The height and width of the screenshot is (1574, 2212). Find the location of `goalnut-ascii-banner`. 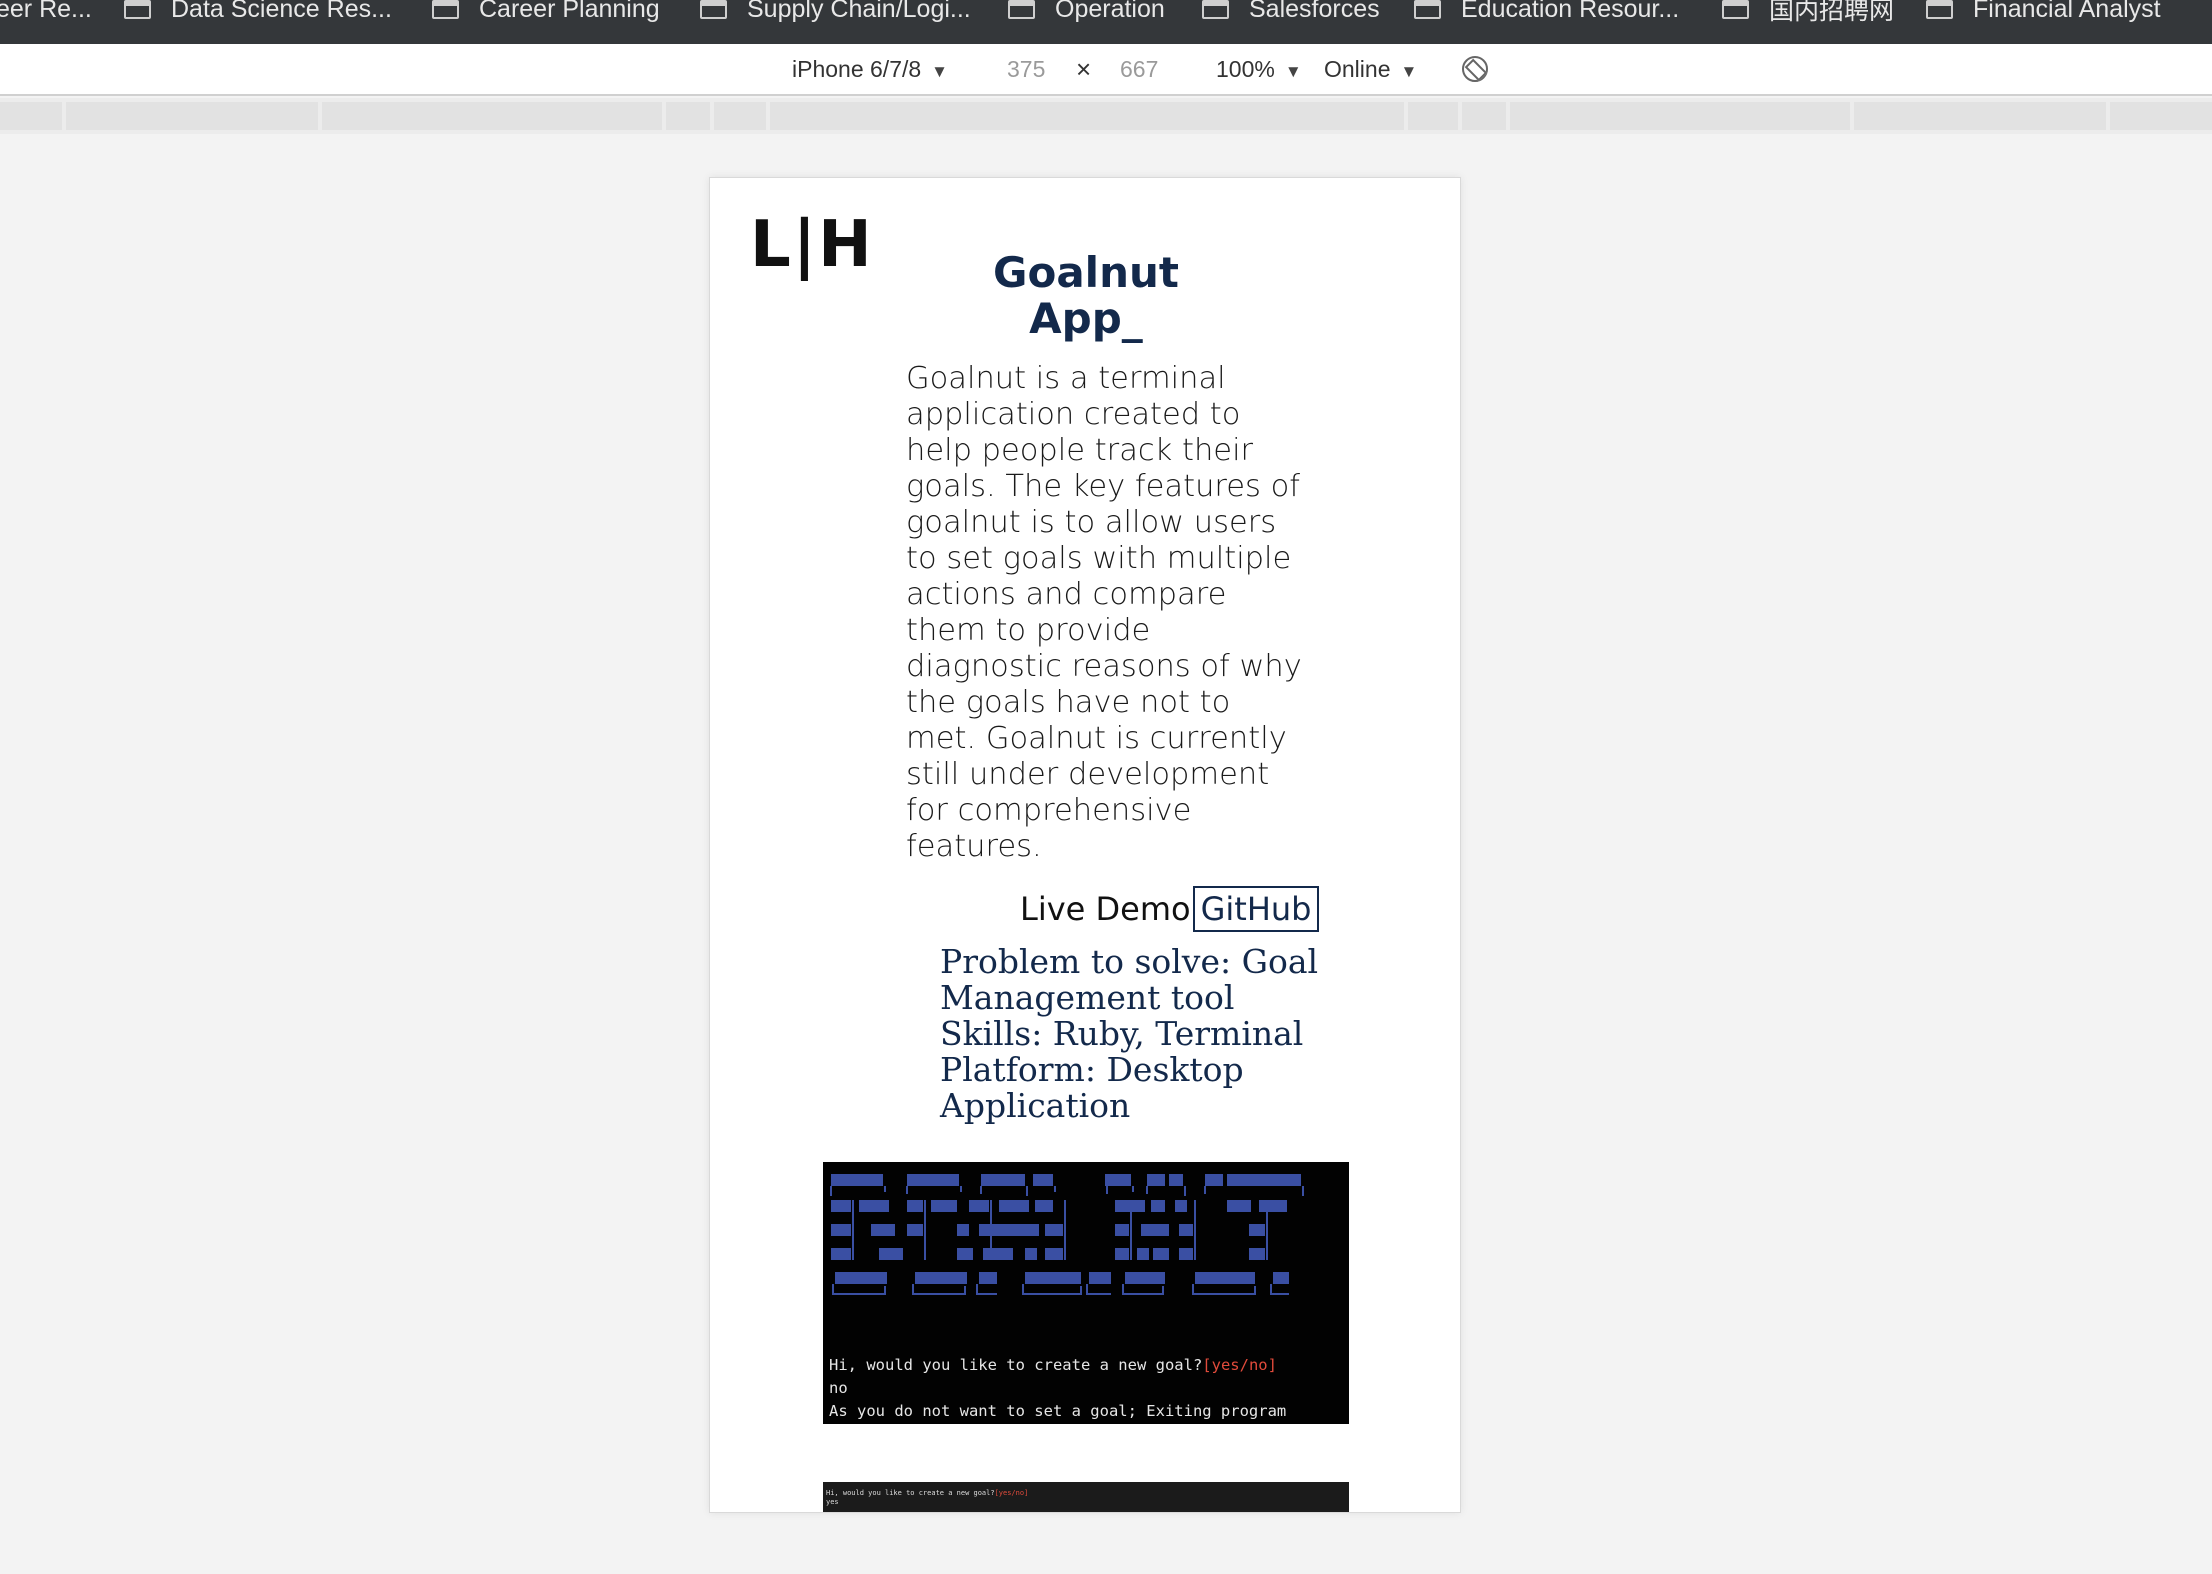

goalnut-ascii-banner is located at coordinates (1067, 1234).